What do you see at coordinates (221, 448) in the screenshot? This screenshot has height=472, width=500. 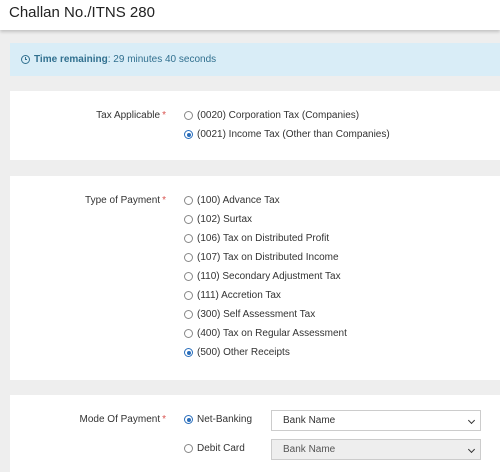 I see `debit-card-label: Debit Card` at bounding box center [221, 448].